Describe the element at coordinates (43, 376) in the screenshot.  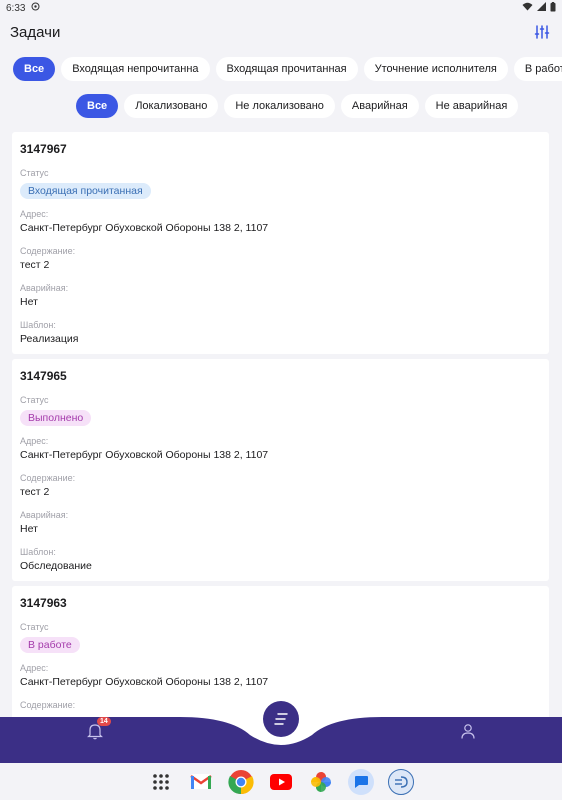
I see `task-number: 3147965` at that location.